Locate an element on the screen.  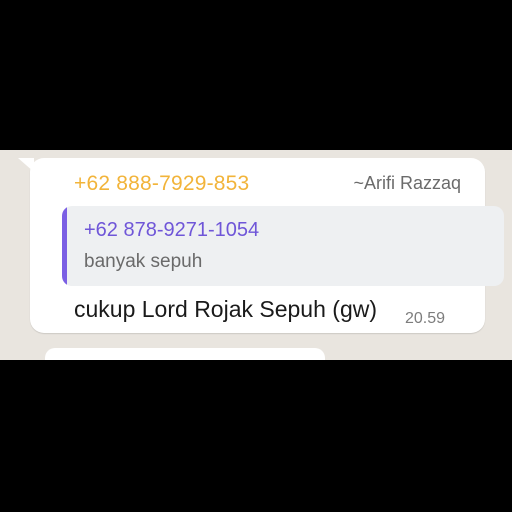
sender-name: ~Arifi Razzaq is located at coordinates (407, 183).